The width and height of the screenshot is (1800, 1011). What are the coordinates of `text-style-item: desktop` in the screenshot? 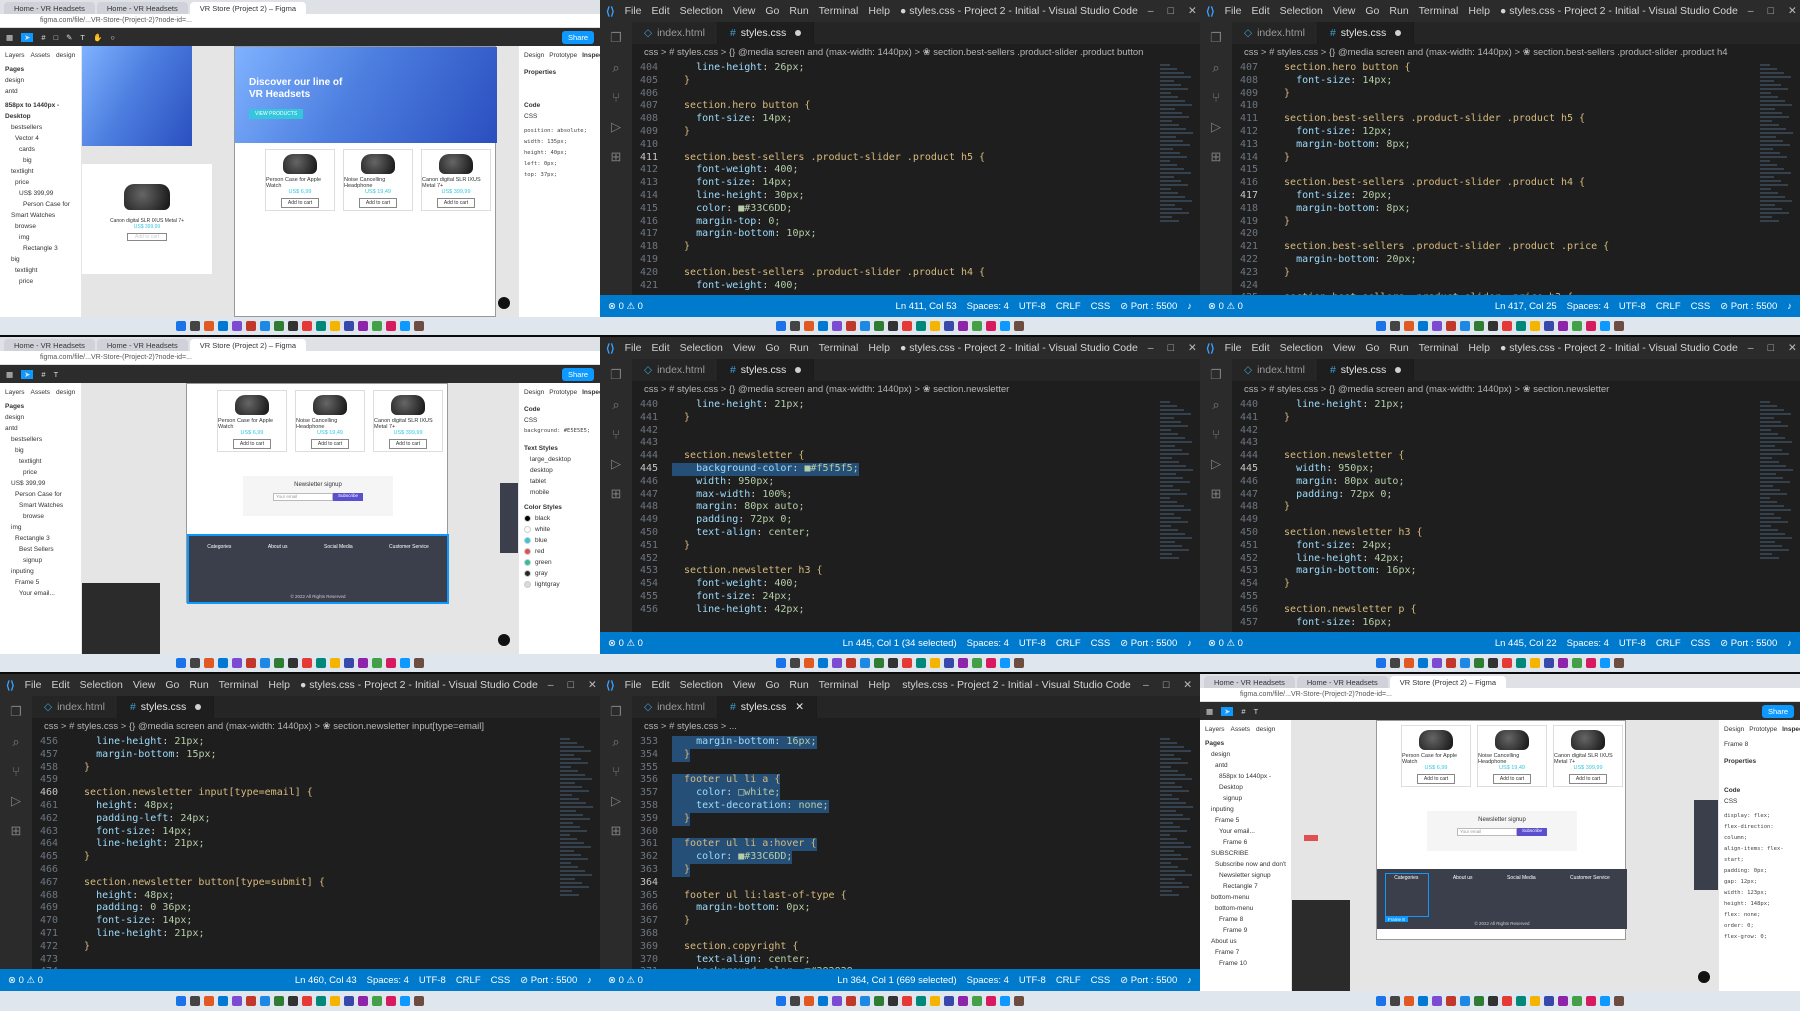 It's located at (559, 470).